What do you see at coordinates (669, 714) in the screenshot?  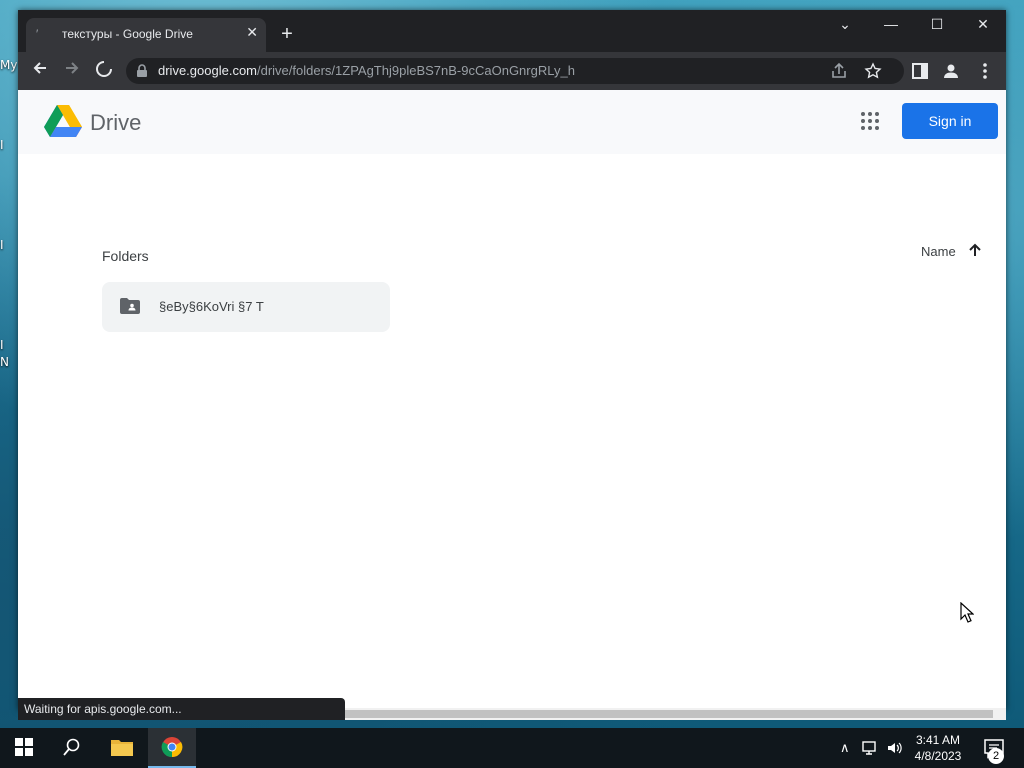 I see `scrollbar-thumb` at bounding box center [669, 714].